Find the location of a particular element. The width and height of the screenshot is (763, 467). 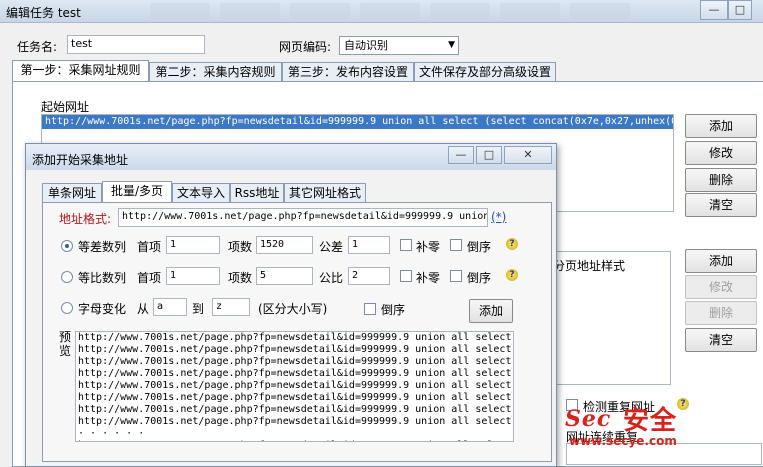

dialog-titlebar: 添加开始采集地址 — □ ✕ is located at coordinates (291, 157).